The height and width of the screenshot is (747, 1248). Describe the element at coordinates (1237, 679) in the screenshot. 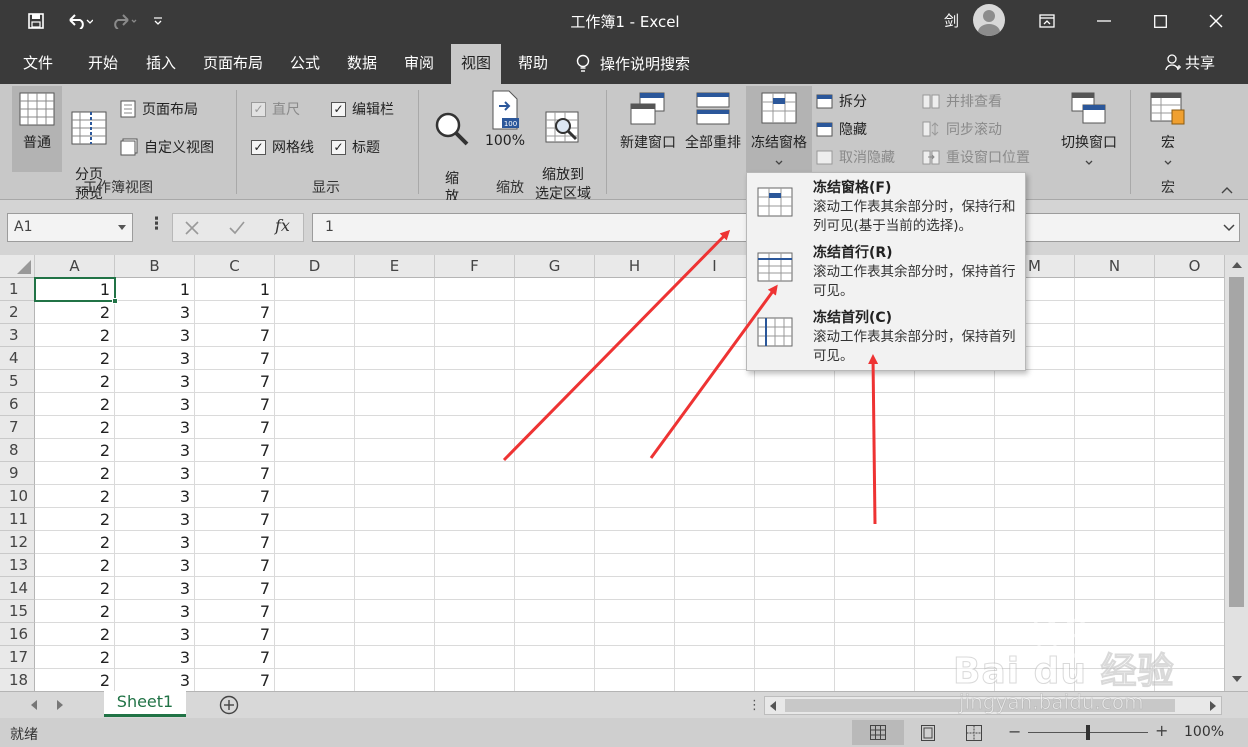

I see `scroll-down-icon` at that location.